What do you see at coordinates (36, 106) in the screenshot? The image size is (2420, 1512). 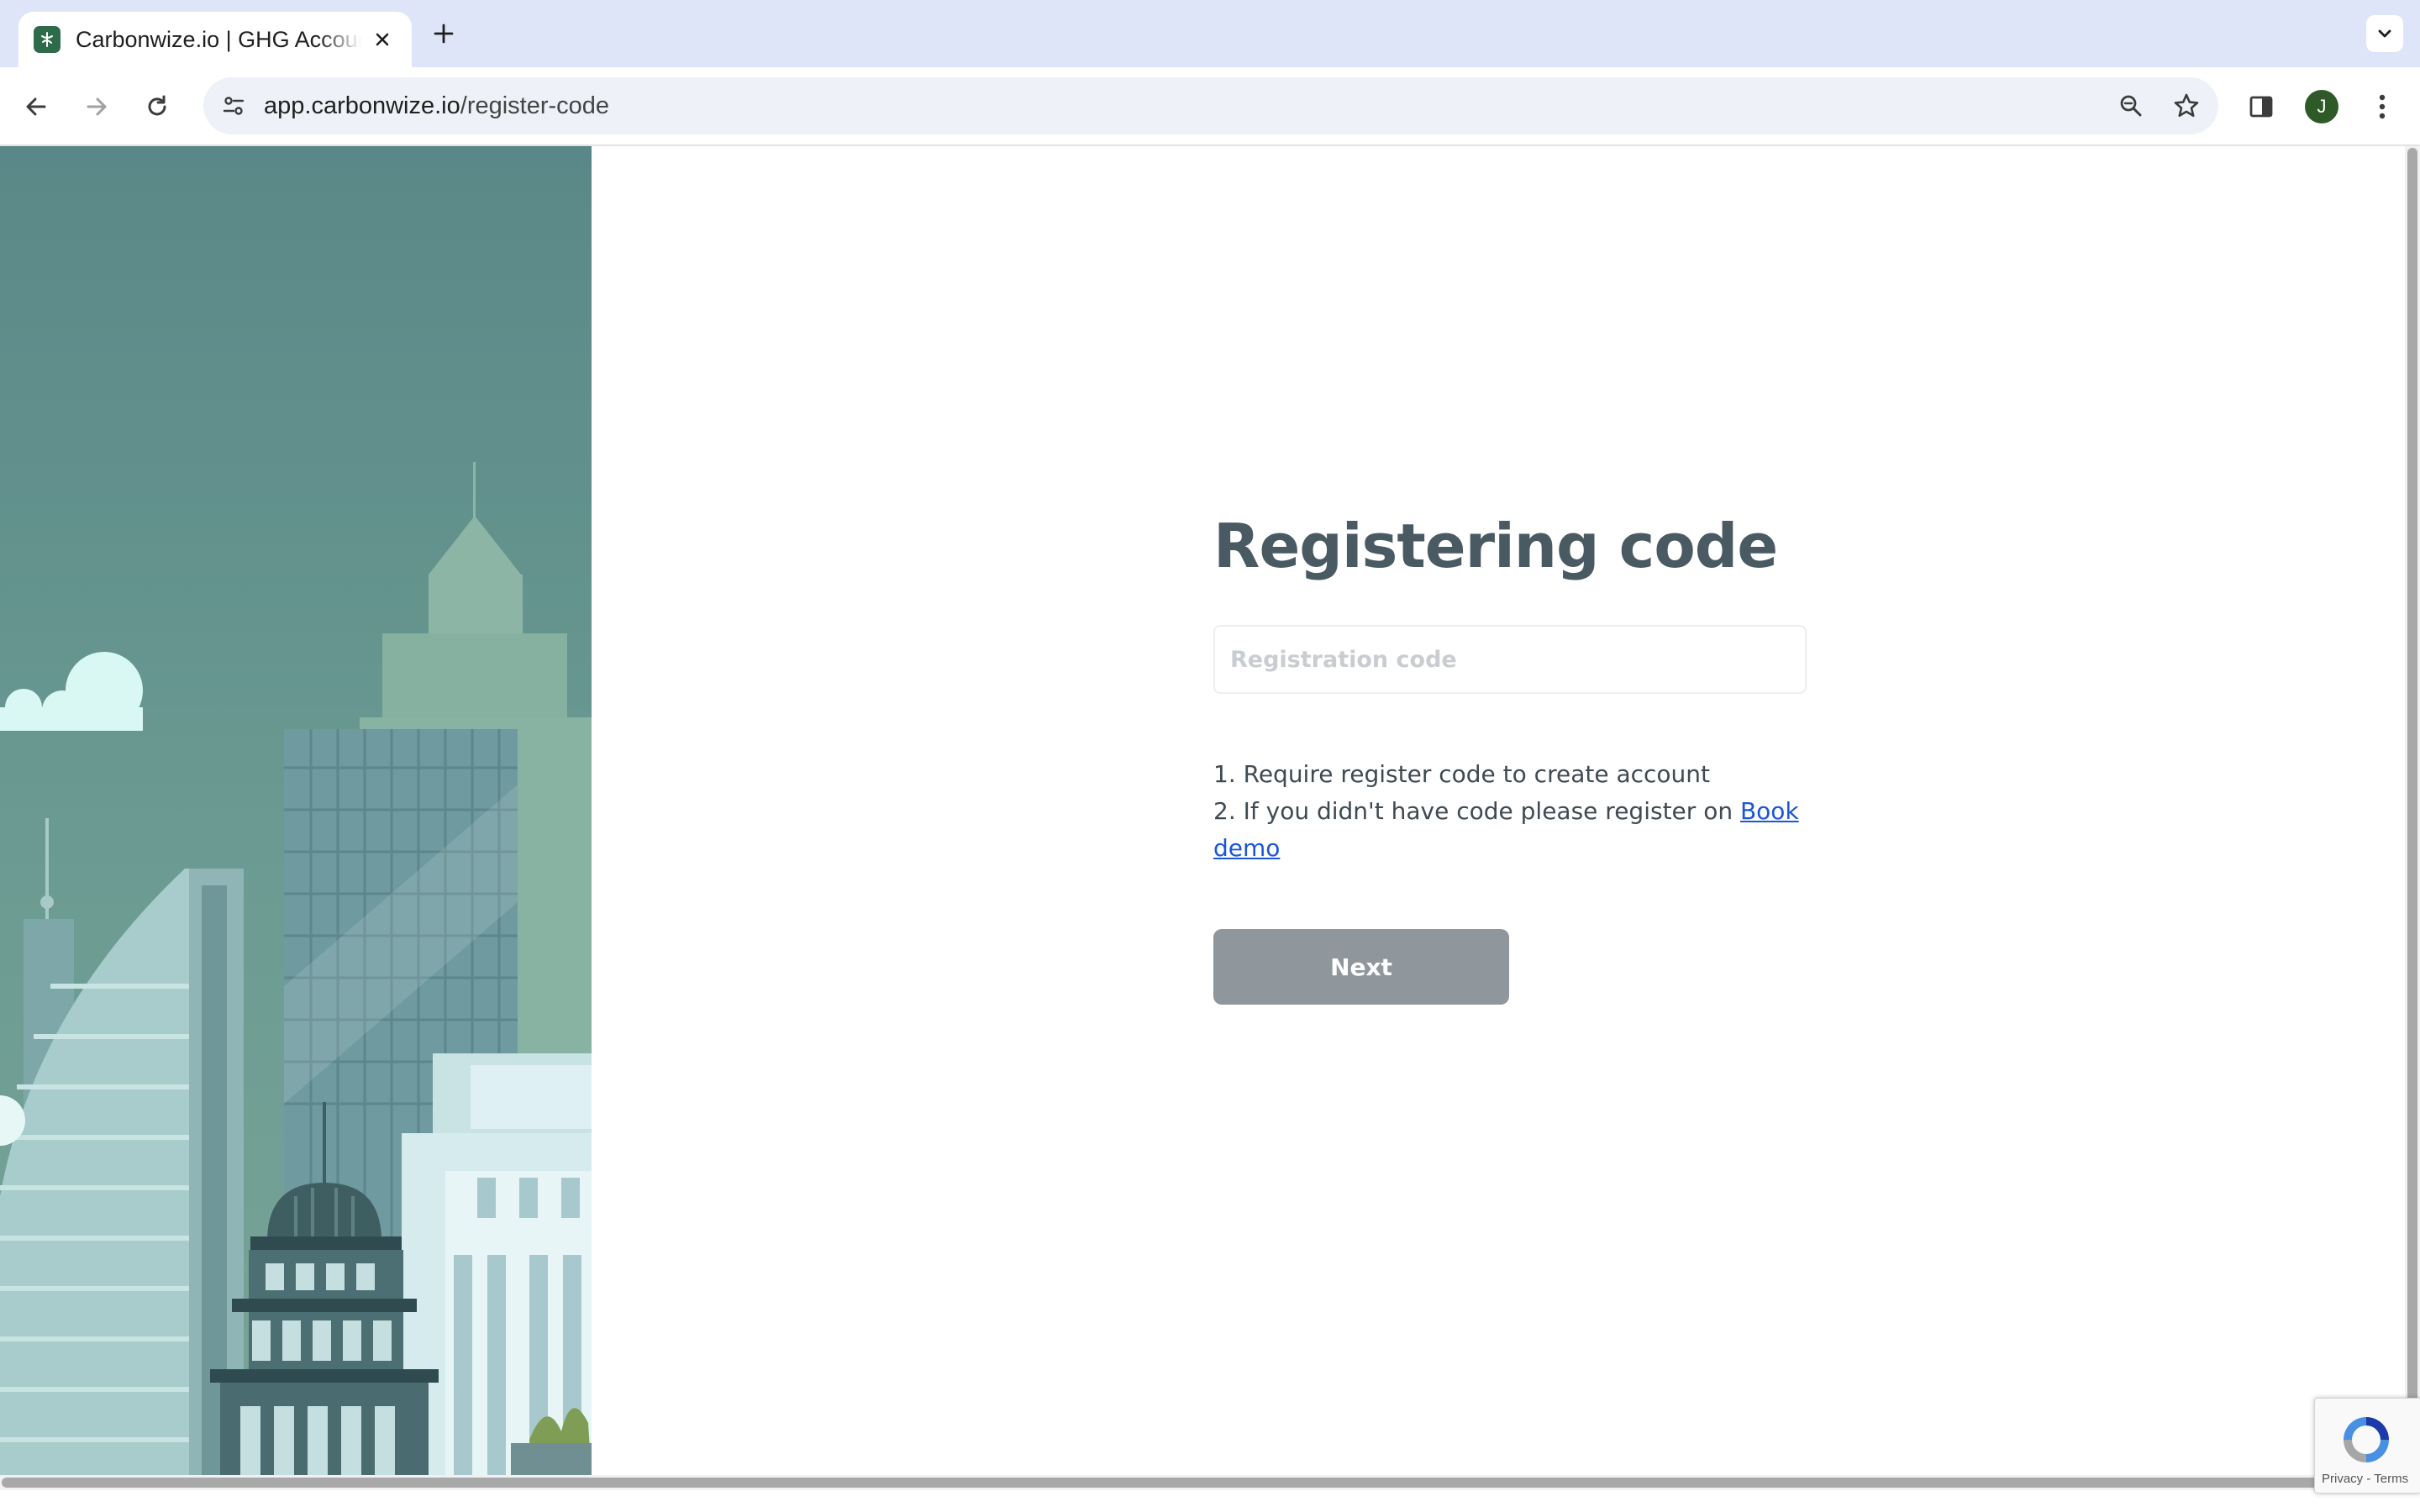 I see `back-arrow-icon` at bounding box center [36, 106].